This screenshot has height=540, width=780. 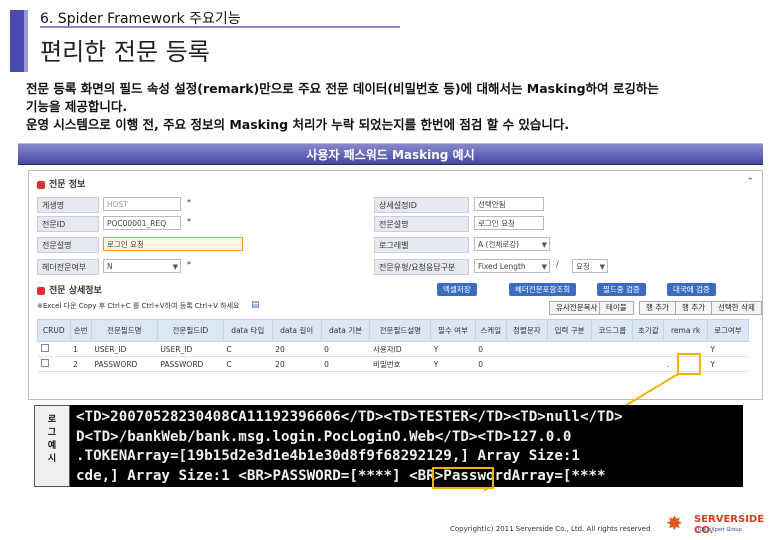 What do you see at coordinates (247, 330) in the screenshot?
I see `column-header: data 타입` at bounding box center [247, 330].